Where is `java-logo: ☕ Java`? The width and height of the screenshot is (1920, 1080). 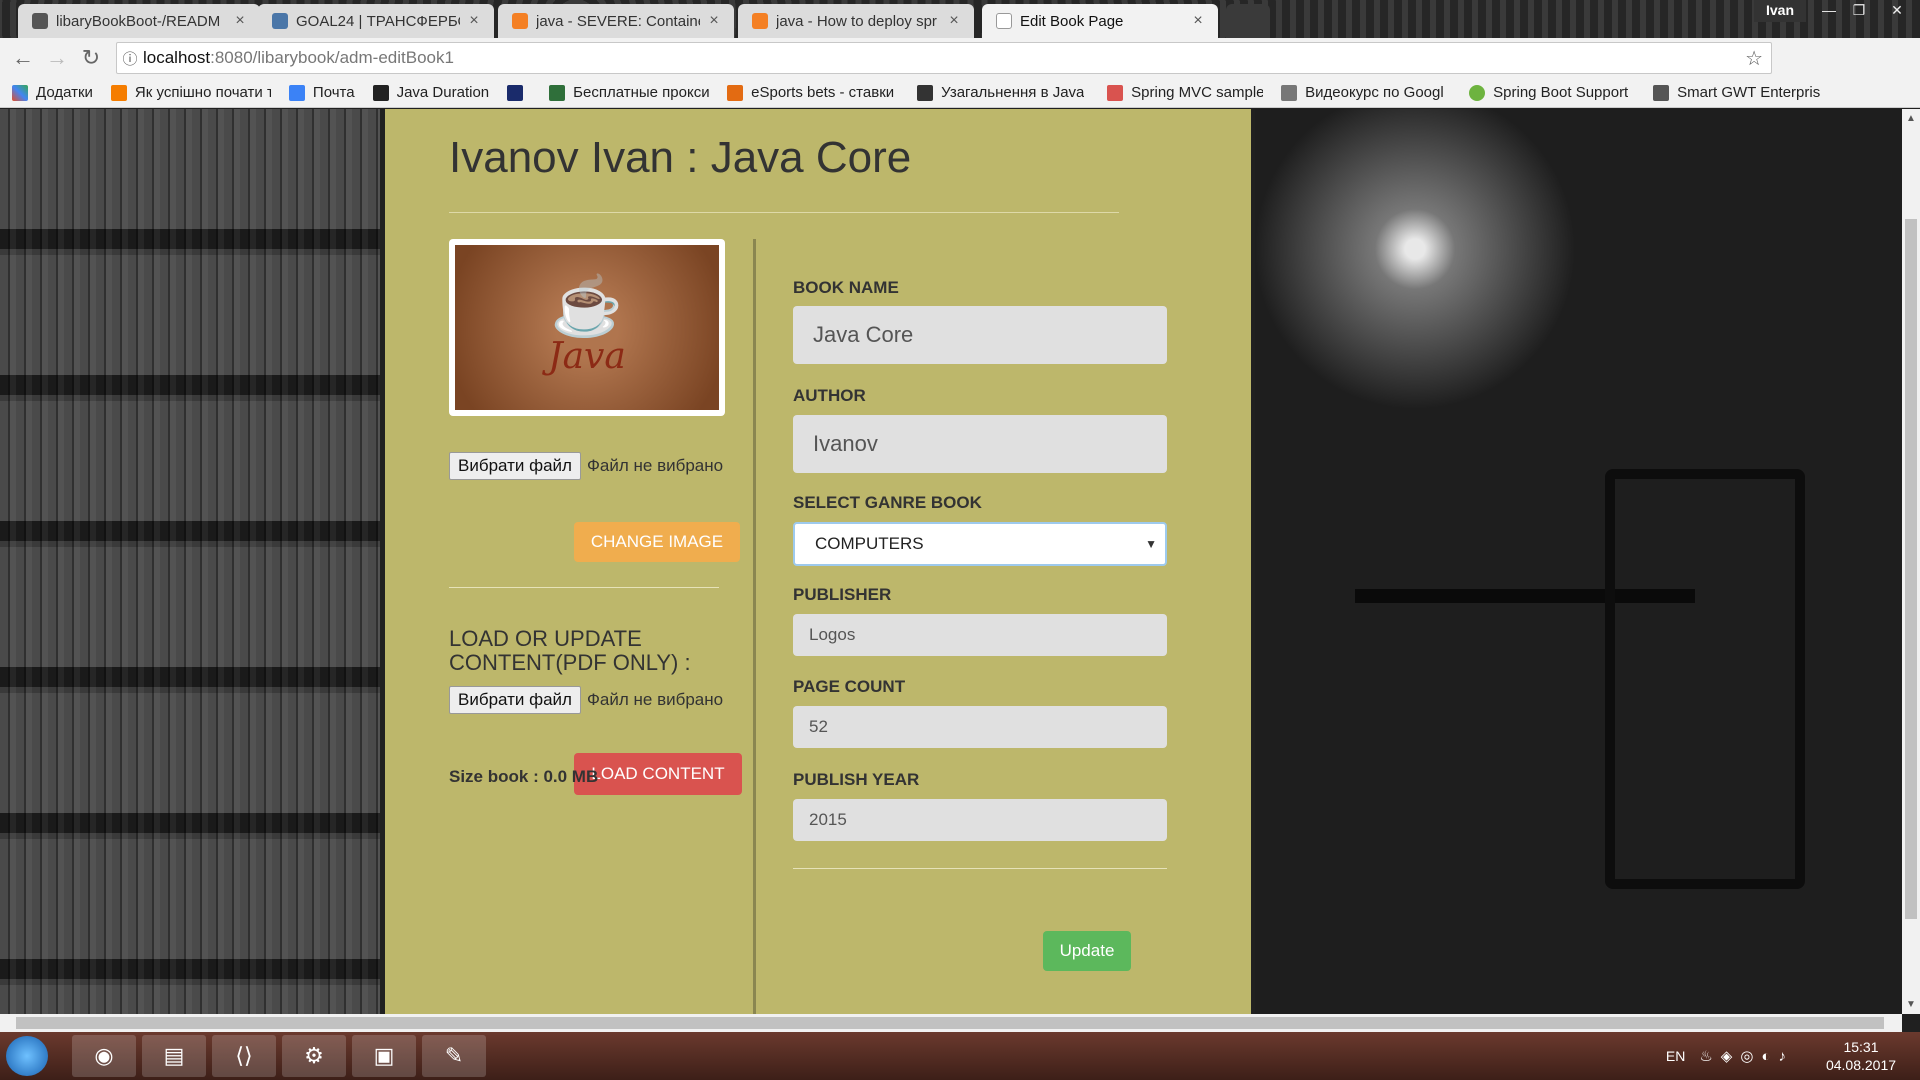 java-logo: ☕ Java is located at coordinates (587, 327).